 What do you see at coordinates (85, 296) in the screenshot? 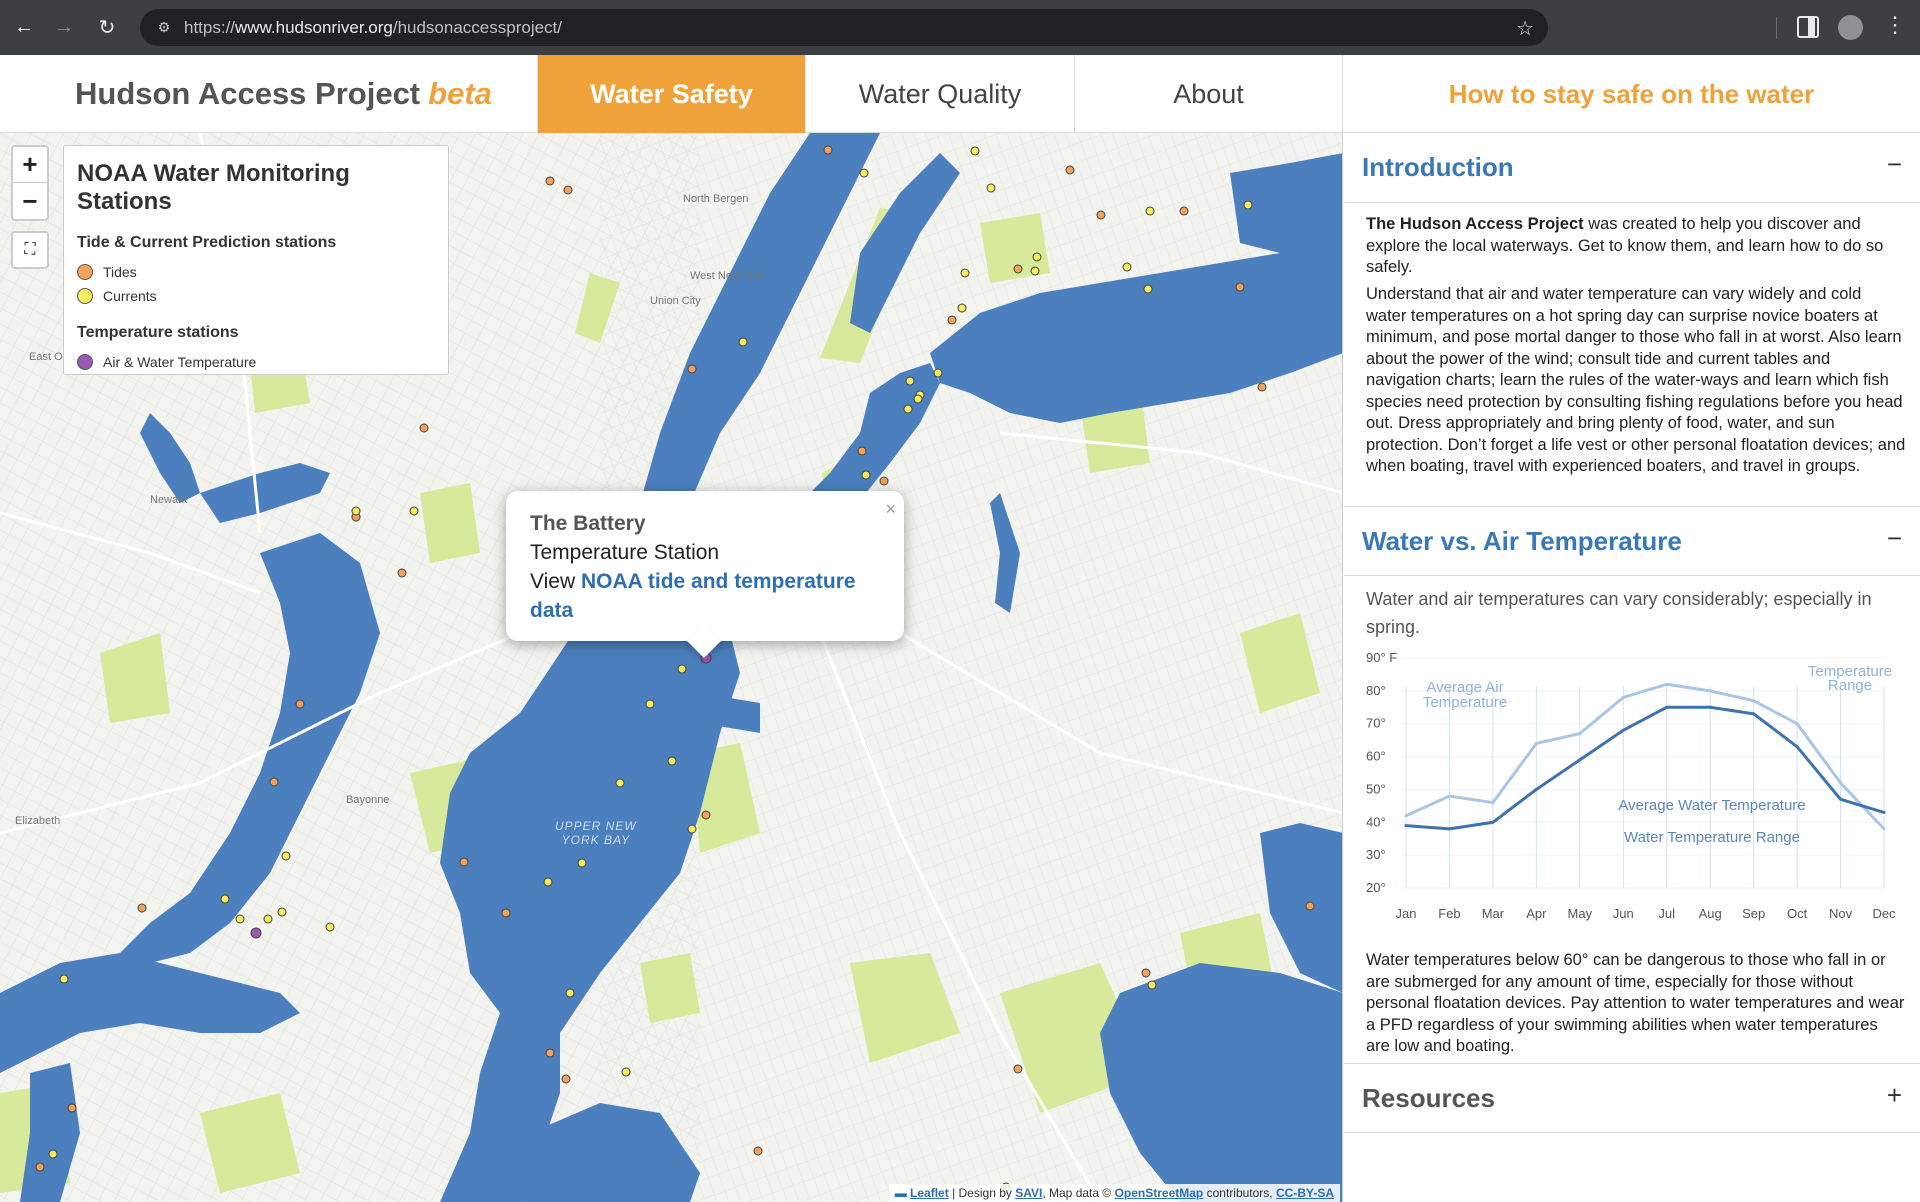
I see `currents-dot-icon` at bounding box center [85, 296].